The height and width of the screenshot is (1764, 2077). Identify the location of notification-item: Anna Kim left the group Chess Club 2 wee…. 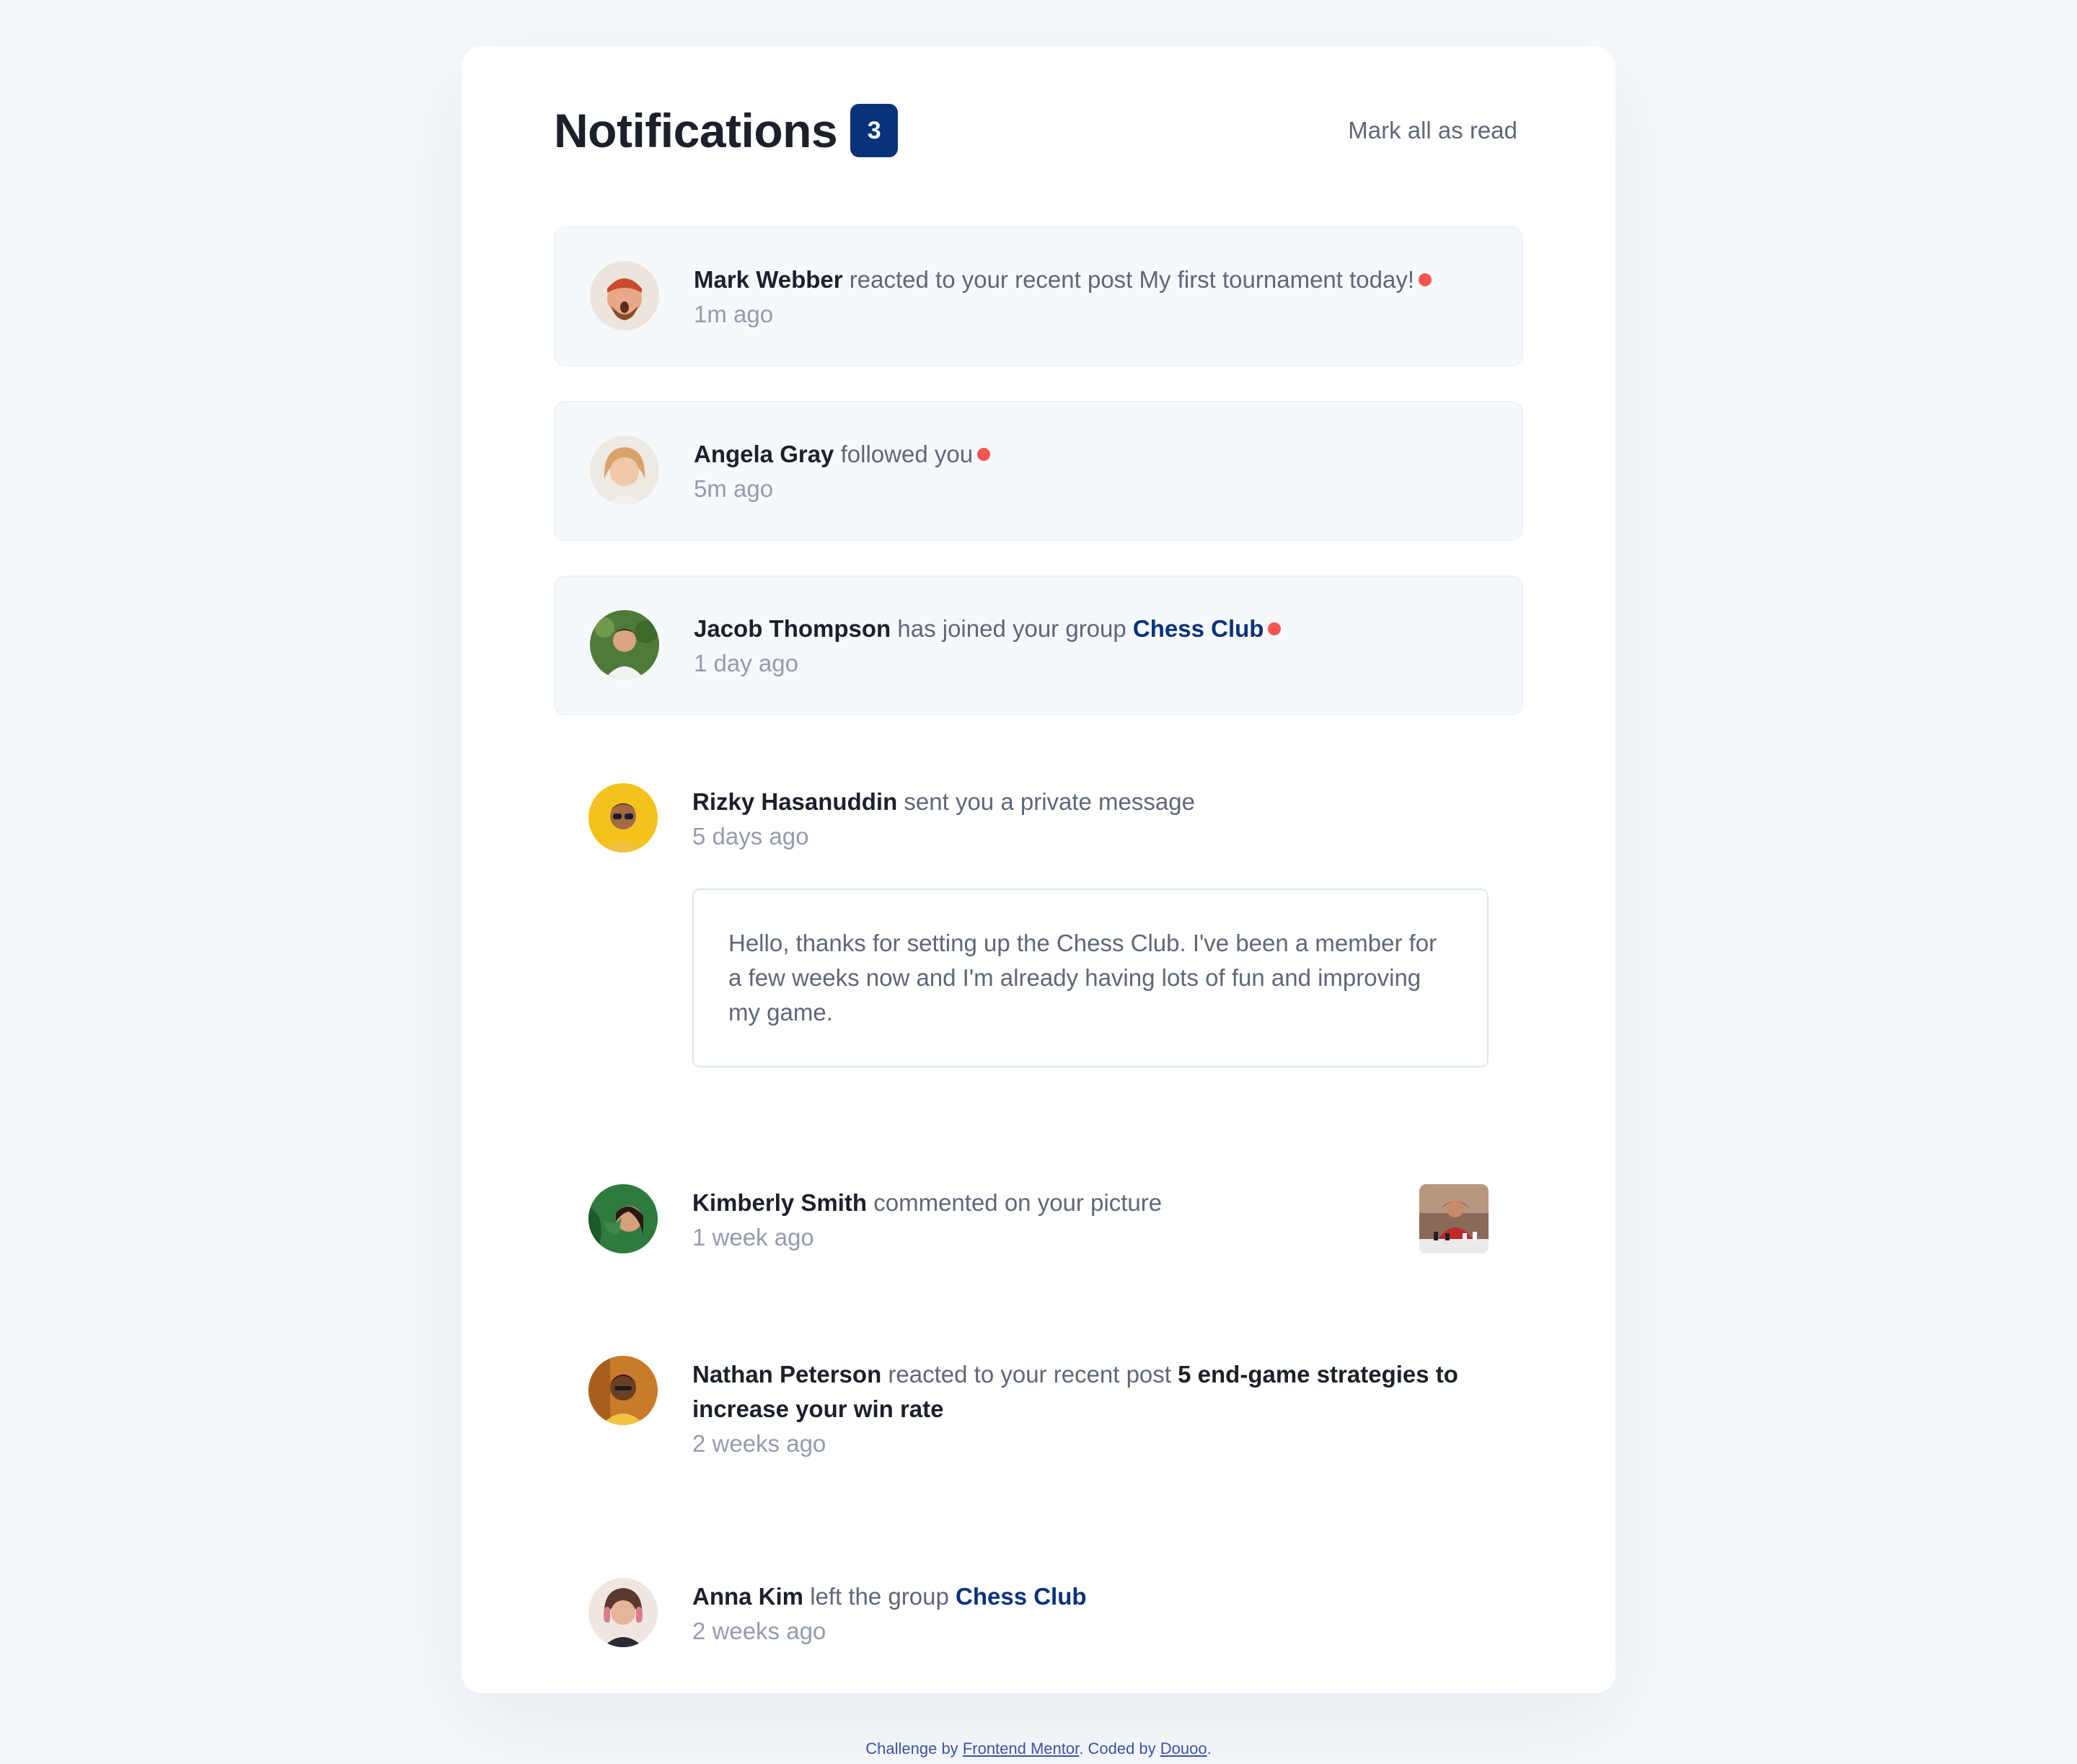
(1038, 1613).